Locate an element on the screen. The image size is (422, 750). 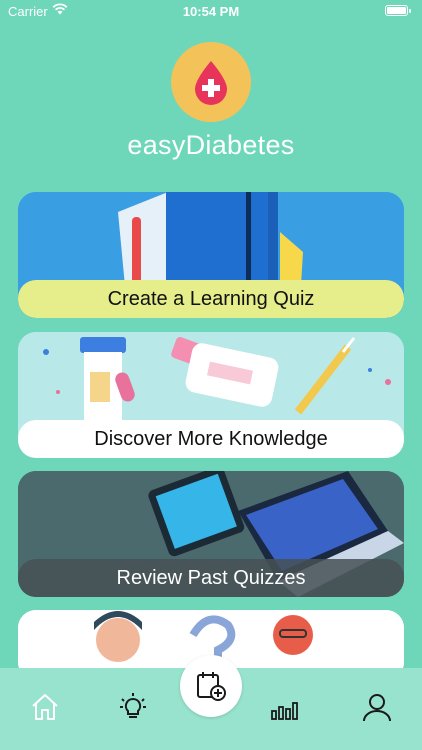
create-quiz-tab-button is located at coordinates (211, 686).